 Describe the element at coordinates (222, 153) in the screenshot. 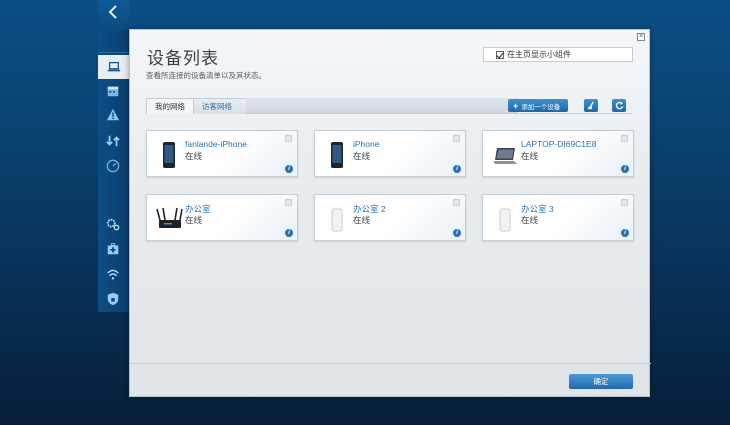

I see `device-card: fanlande-iPhone 在线 i` at that location.